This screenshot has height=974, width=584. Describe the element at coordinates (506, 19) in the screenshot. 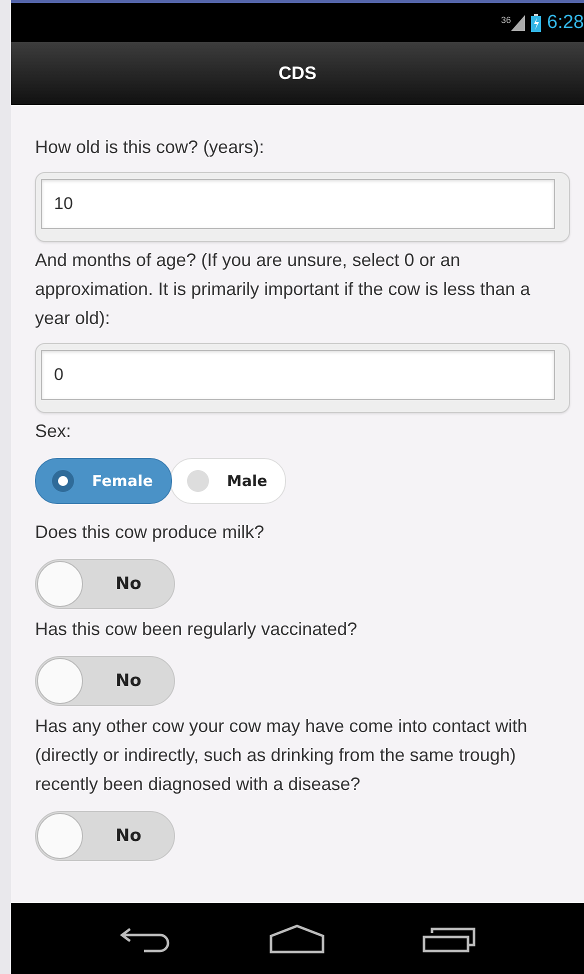

I see `network-label: 36` at that location.